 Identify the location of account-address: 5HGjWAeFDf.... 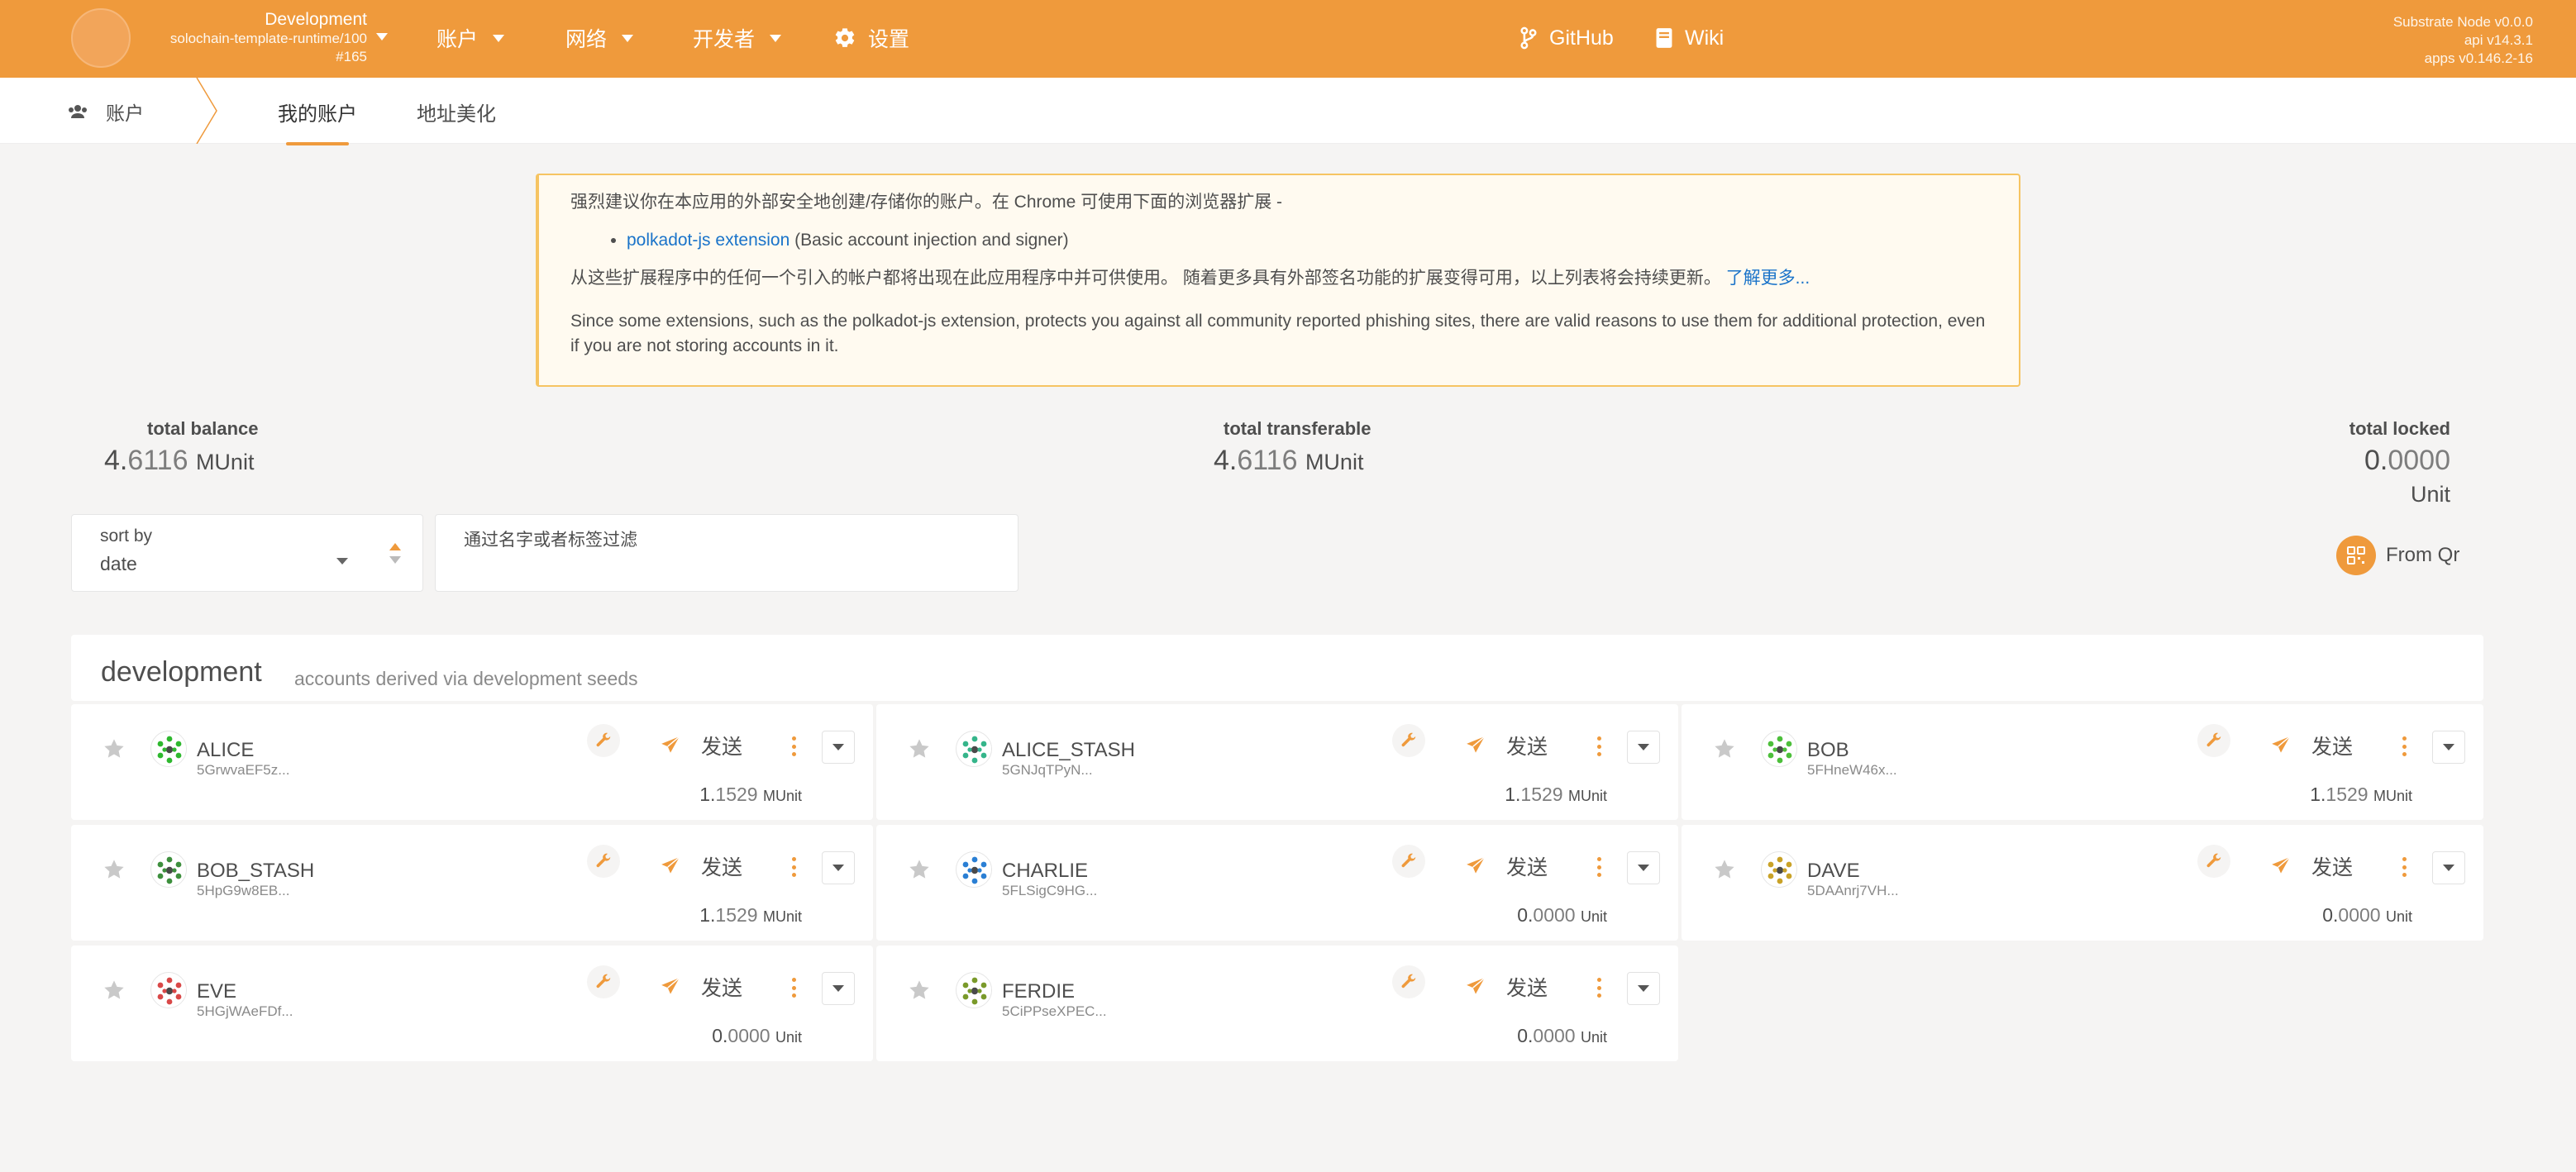
(245, 1011).